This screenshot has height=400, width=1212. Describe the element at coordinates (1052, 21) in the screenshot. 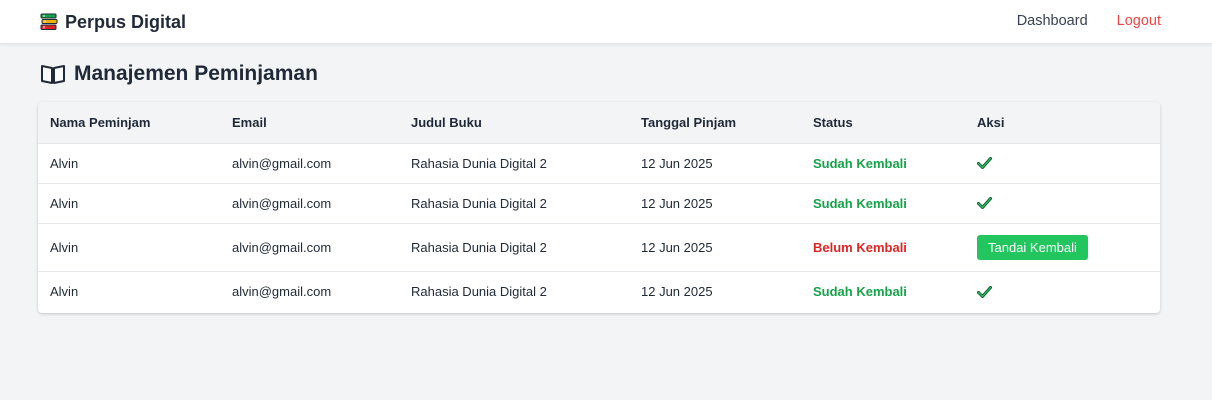

I see `nav-dashboard-link: Dashboard` at that location.